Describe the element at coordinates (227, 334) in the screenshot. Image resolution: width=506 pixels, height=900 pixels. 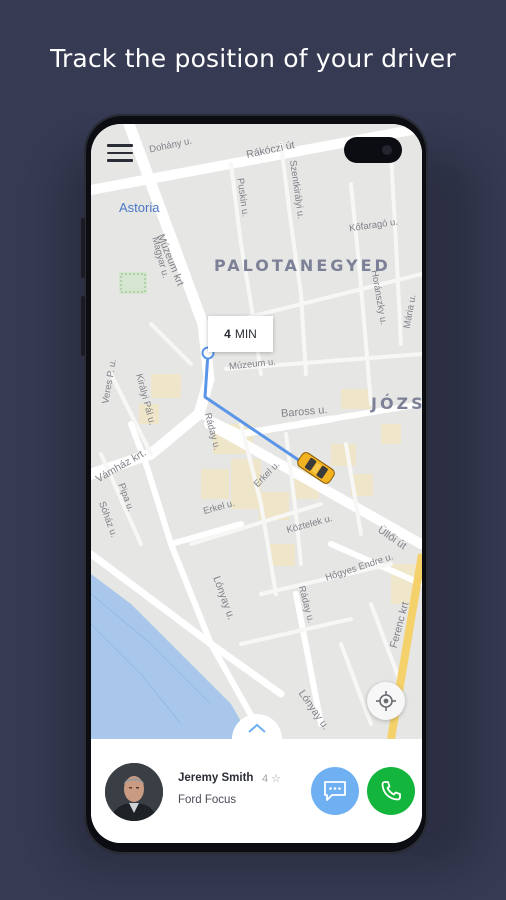
I see `eta-value: 4` at that location.